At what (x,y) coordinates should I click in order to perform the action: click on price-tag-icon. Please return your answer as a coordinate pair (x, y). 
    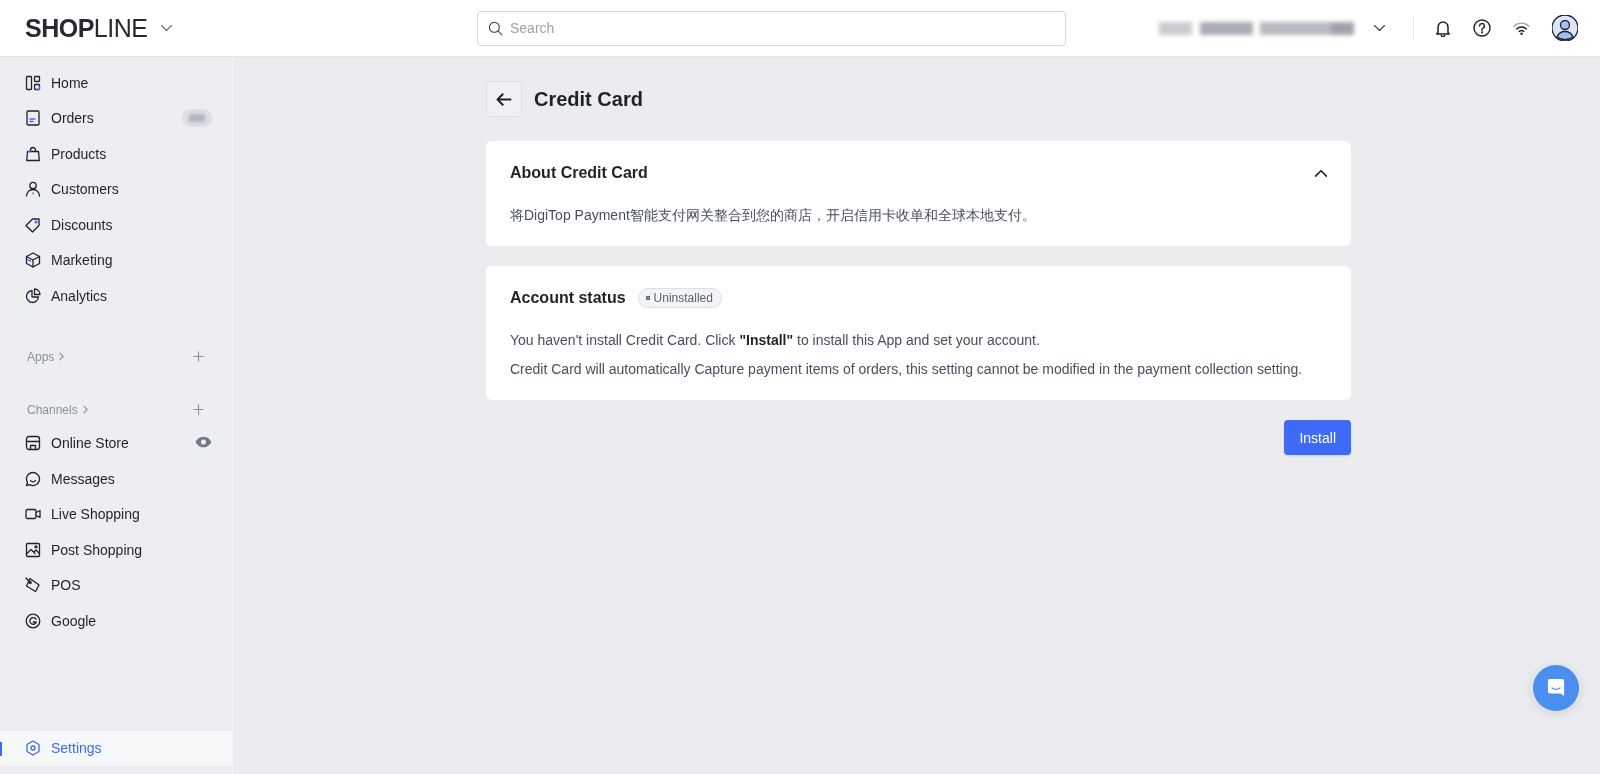
    Looking at the image, I should click on (33, 585).